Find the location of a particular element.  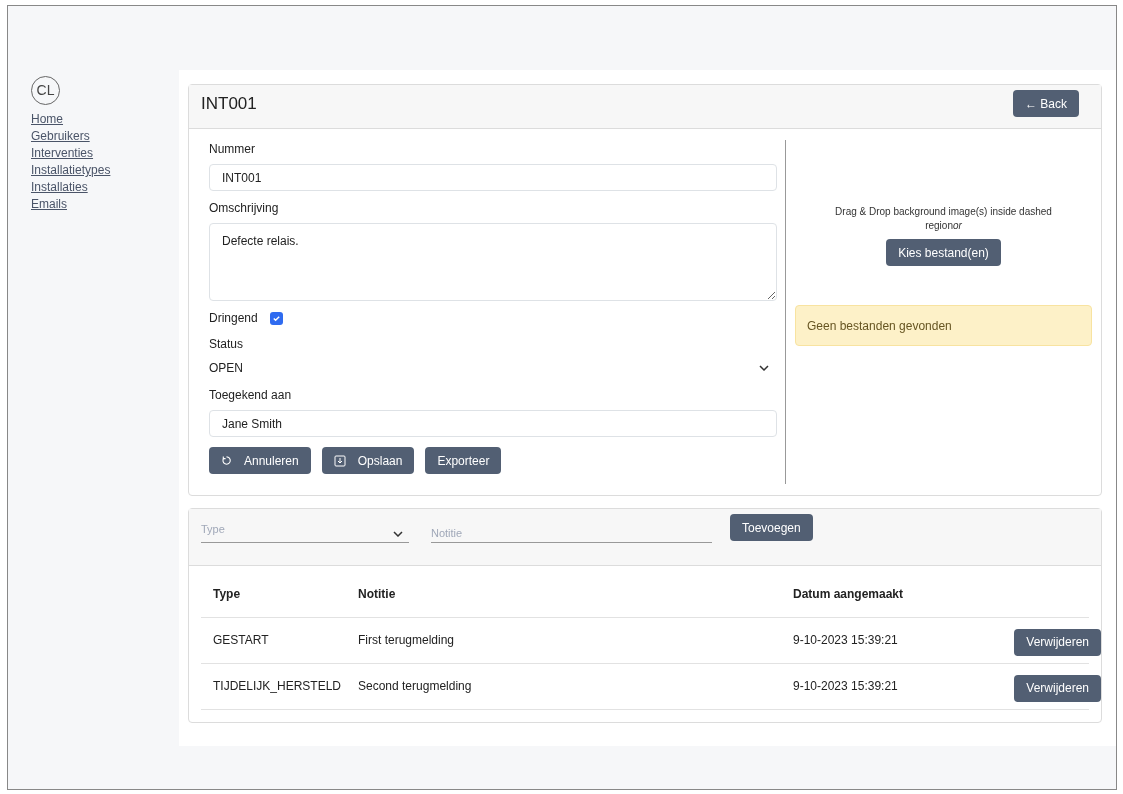

table-cell: GESTART is located at coordinates (273, 640).